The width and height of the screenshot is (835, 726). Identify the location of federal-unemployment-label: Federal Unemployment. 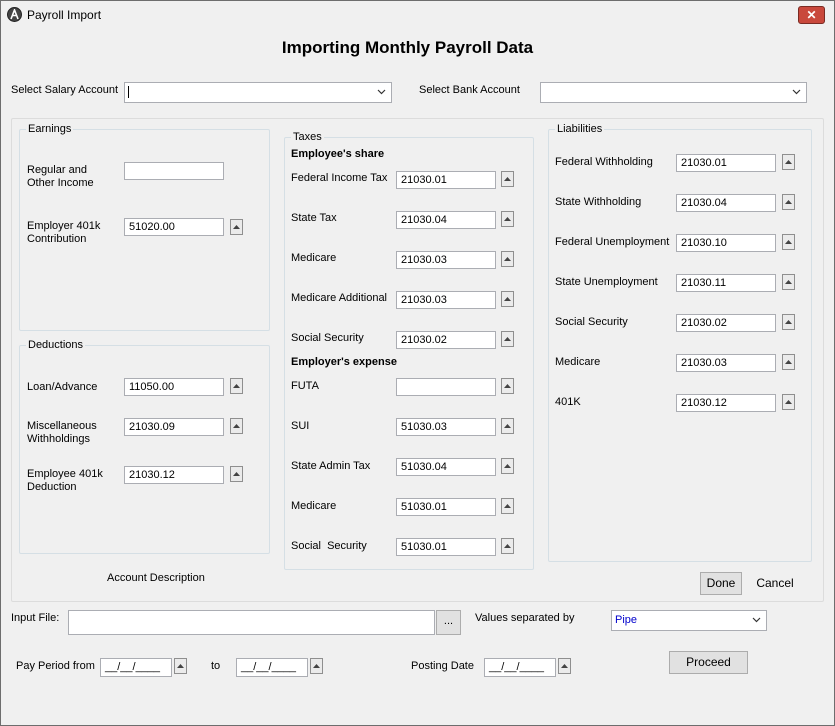
(612, 242).